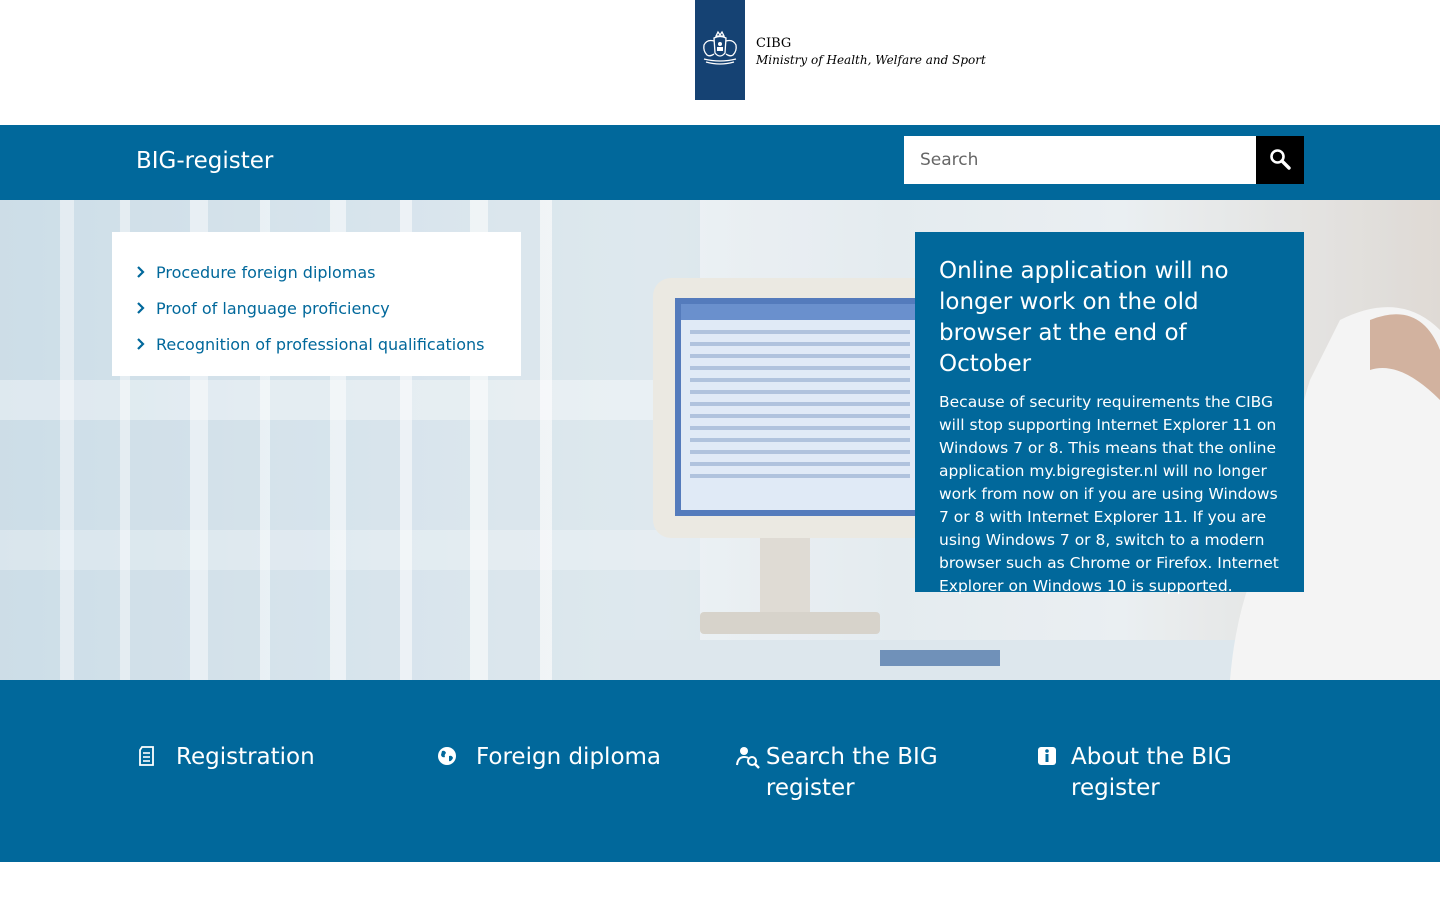  I want to click on search-icon, so click(1280, 160).